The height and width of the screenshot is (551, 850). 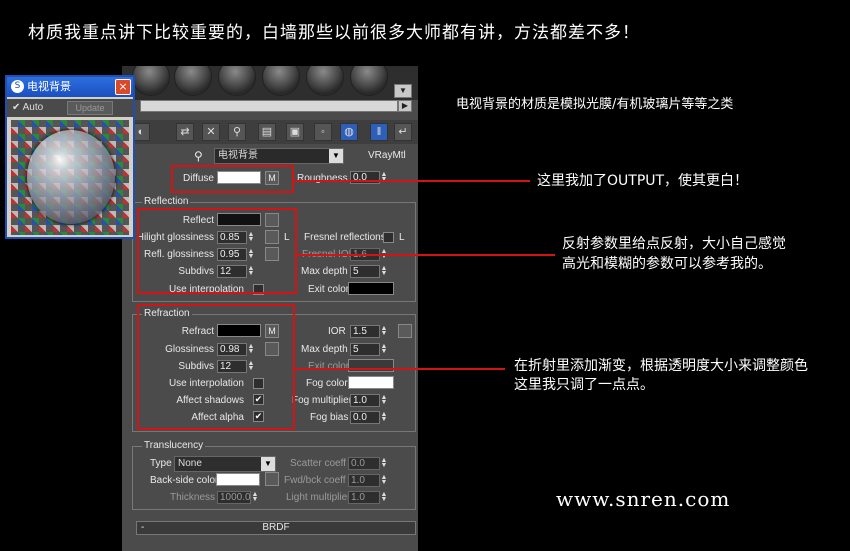 What do you see at coordinates (216, 367) in the screenshot?
I see `refraction-highlight-box` at bounding box center [216, 367].